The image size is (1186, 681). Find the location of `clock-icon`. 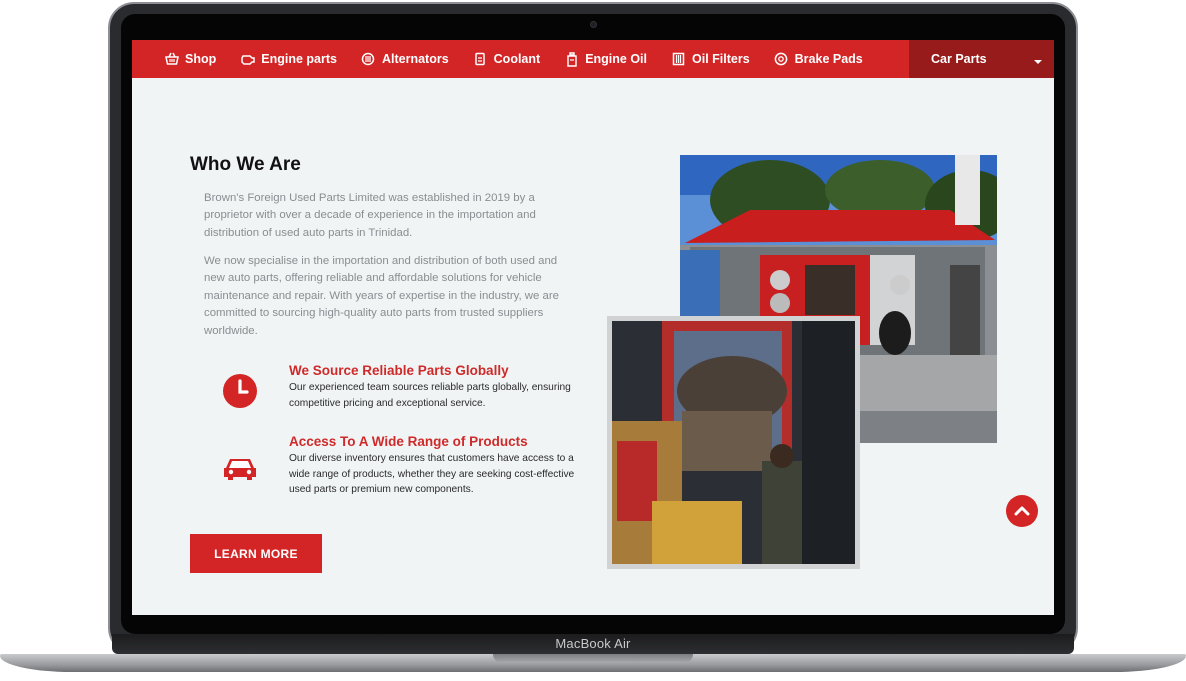

clock-icon is located at coordinates (240, 391).